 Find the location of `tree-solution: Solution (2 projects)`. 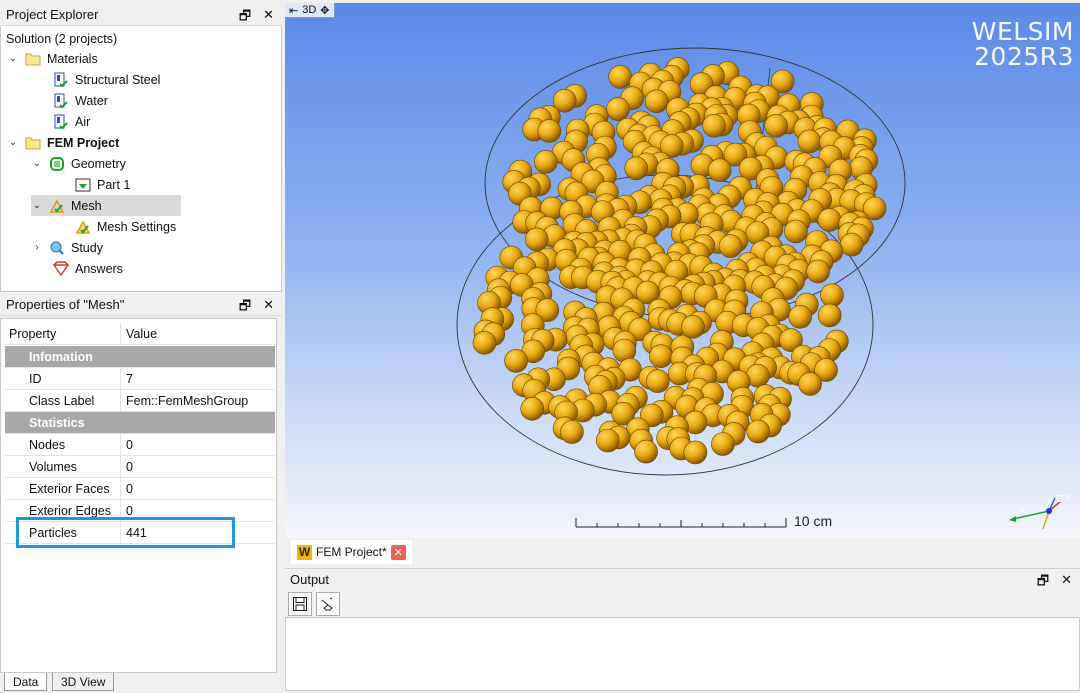

tree-solution: Solution (2 projects) is located at coordinates (61, 38).